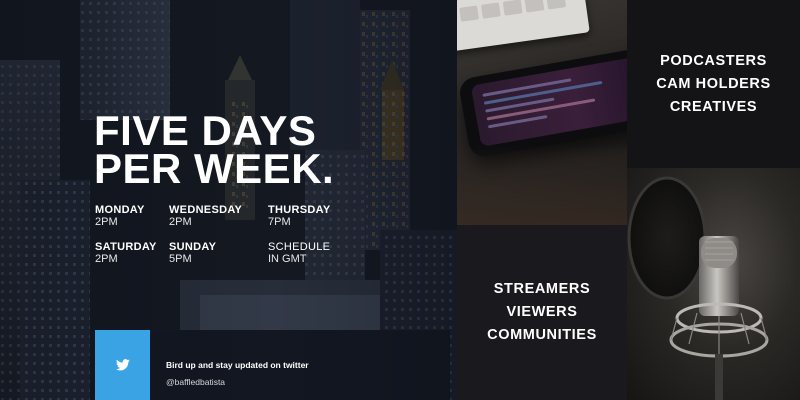  Describe the element at coordinates (542, 335) in the screenshot. I see `audience-label: COMMUNITIES` at that location.